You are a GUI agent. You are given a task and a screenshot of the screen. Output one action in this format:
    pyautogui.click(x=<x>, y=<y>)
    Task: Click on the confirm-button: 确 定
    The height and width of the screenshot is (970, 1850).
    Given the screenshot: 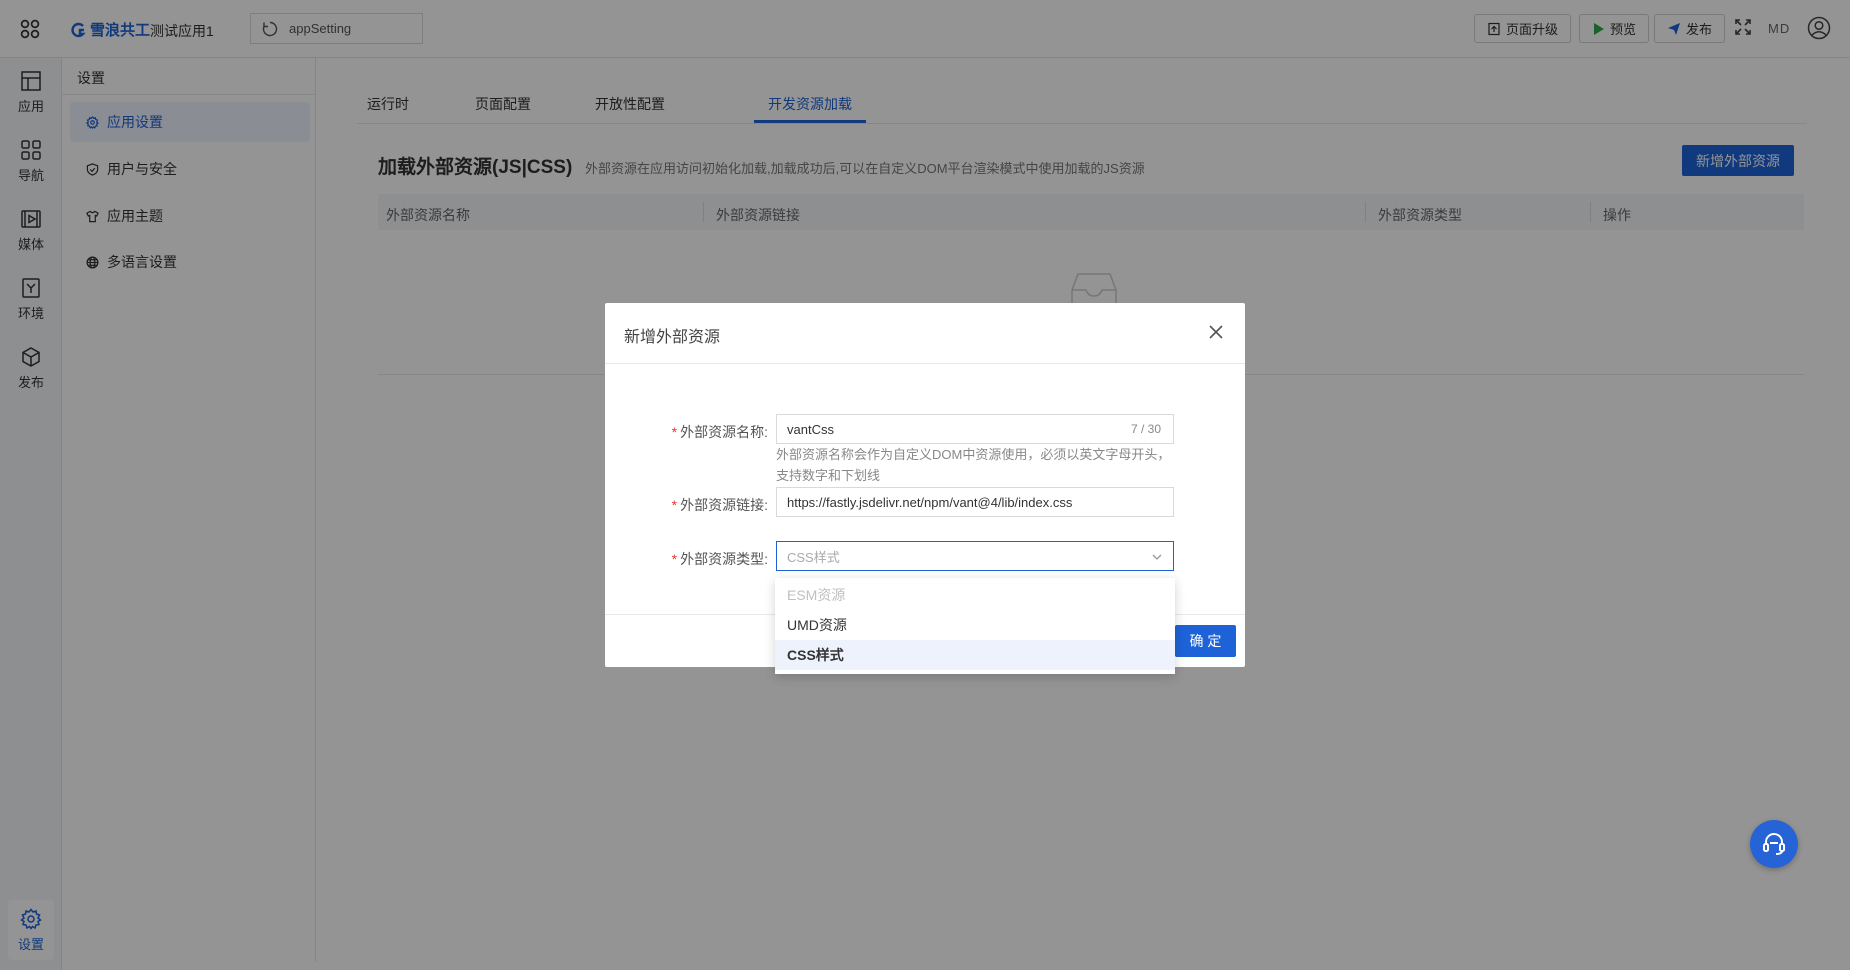 What is the action you would take?
    pyautogui.click(x=1205, y=641)
    